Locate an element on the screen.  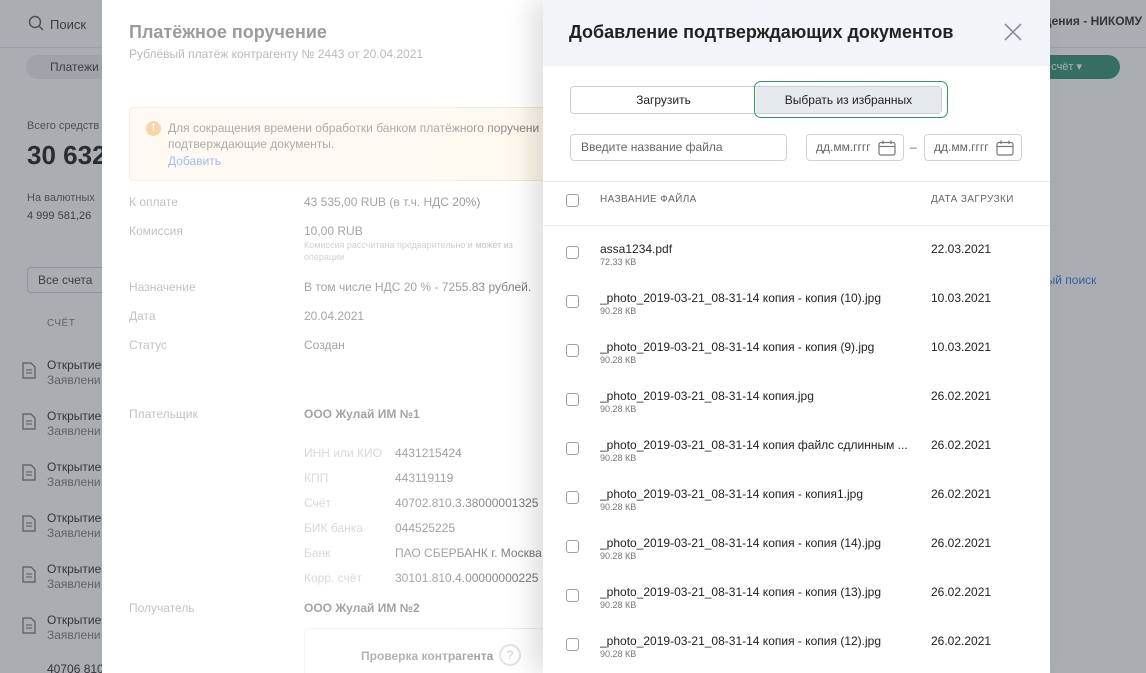
corr-account-value: 30101.810.4.00000000225 is located at coordinates (467, 578).